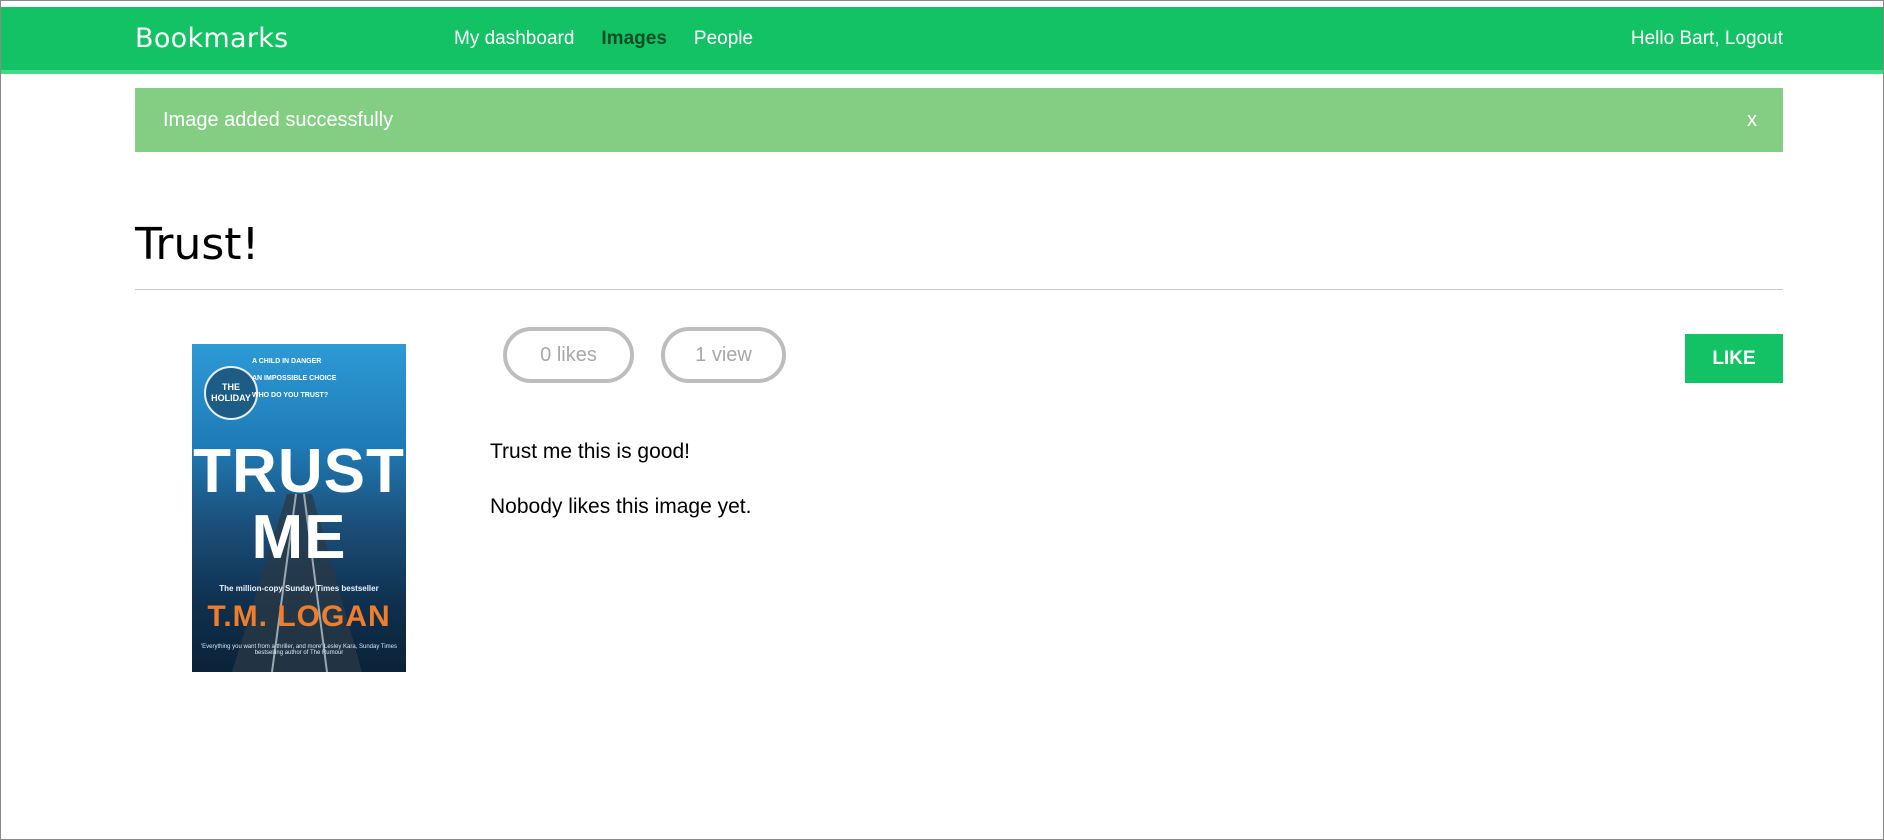  What do you see at coordinates (514, 39) in the screenshot?
I see `nav-item-my-dashboard: My dashboard` at bounding box center [514, 39].